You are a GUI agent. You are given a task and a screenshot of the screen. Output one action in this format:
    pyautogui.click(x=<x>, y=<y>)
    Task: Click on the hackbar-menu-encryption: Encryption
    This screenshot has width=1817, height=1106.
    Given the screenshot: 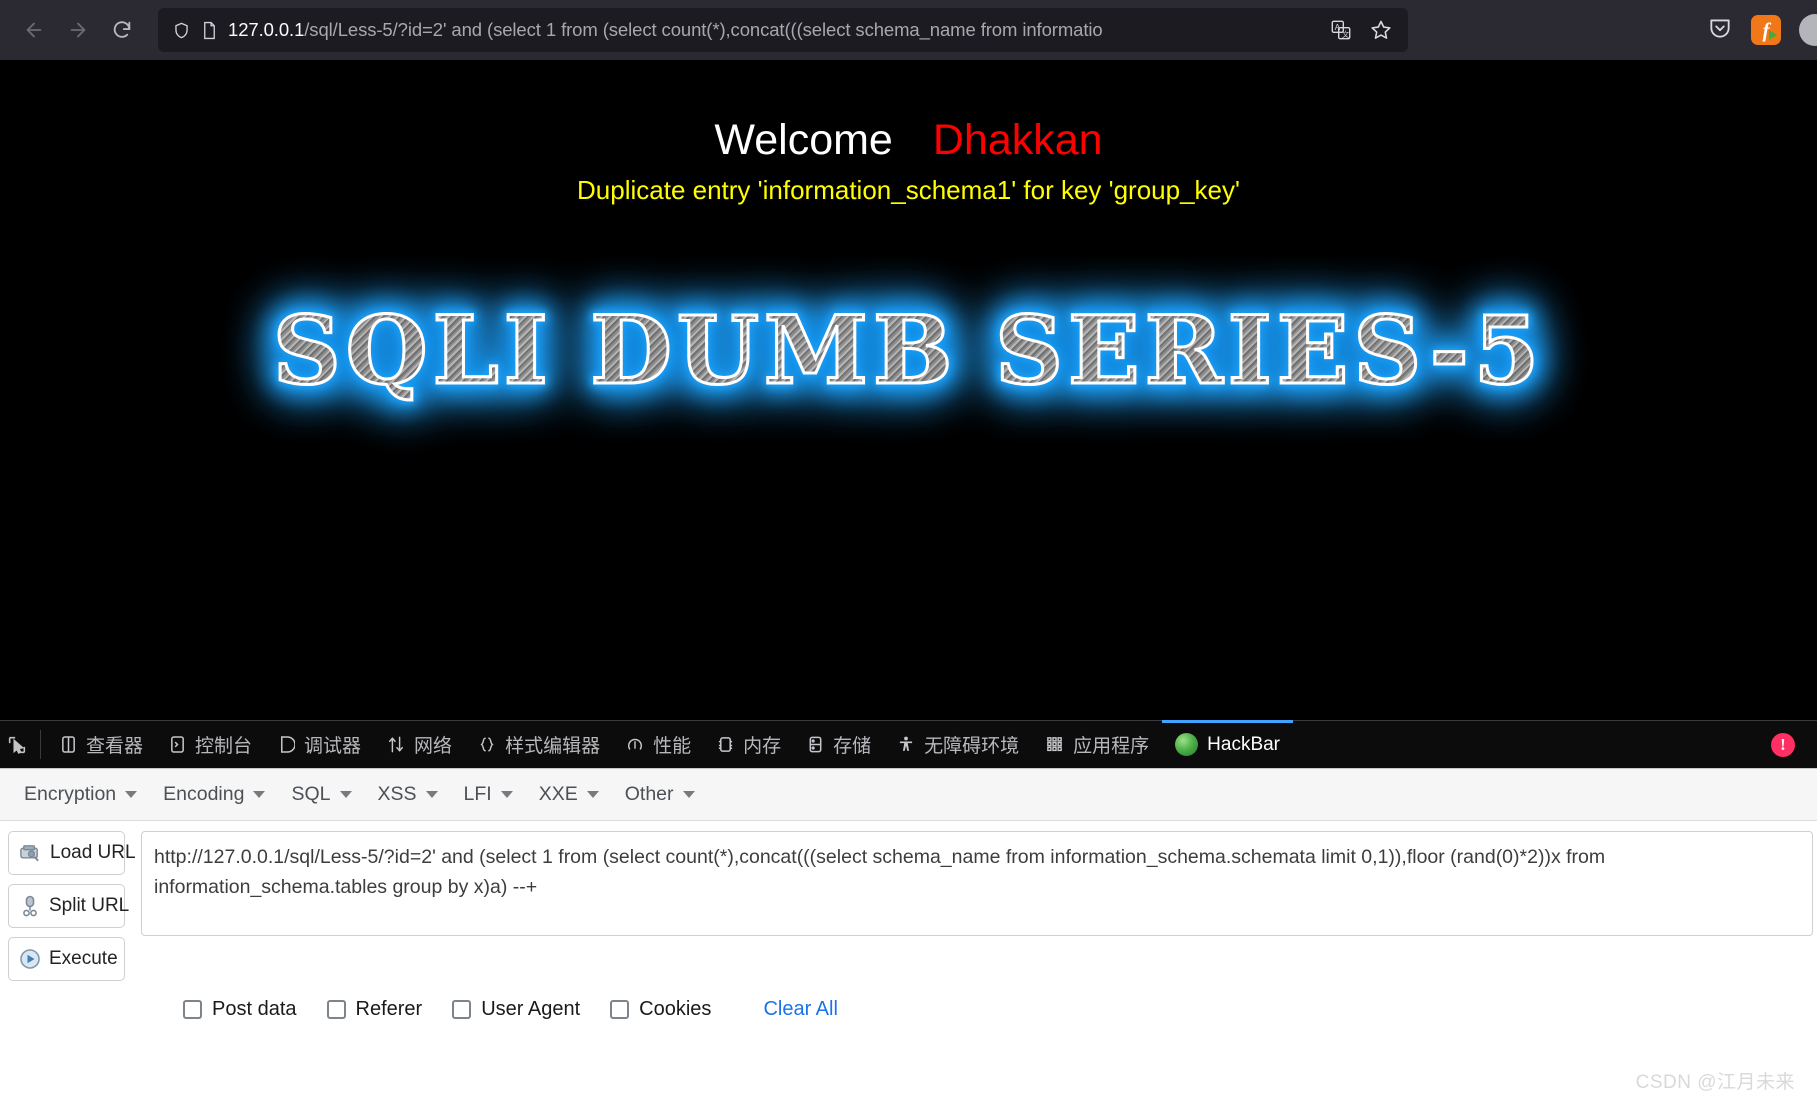 What is the action you would take?
    pyautogui.click(x=80, y=794)
    